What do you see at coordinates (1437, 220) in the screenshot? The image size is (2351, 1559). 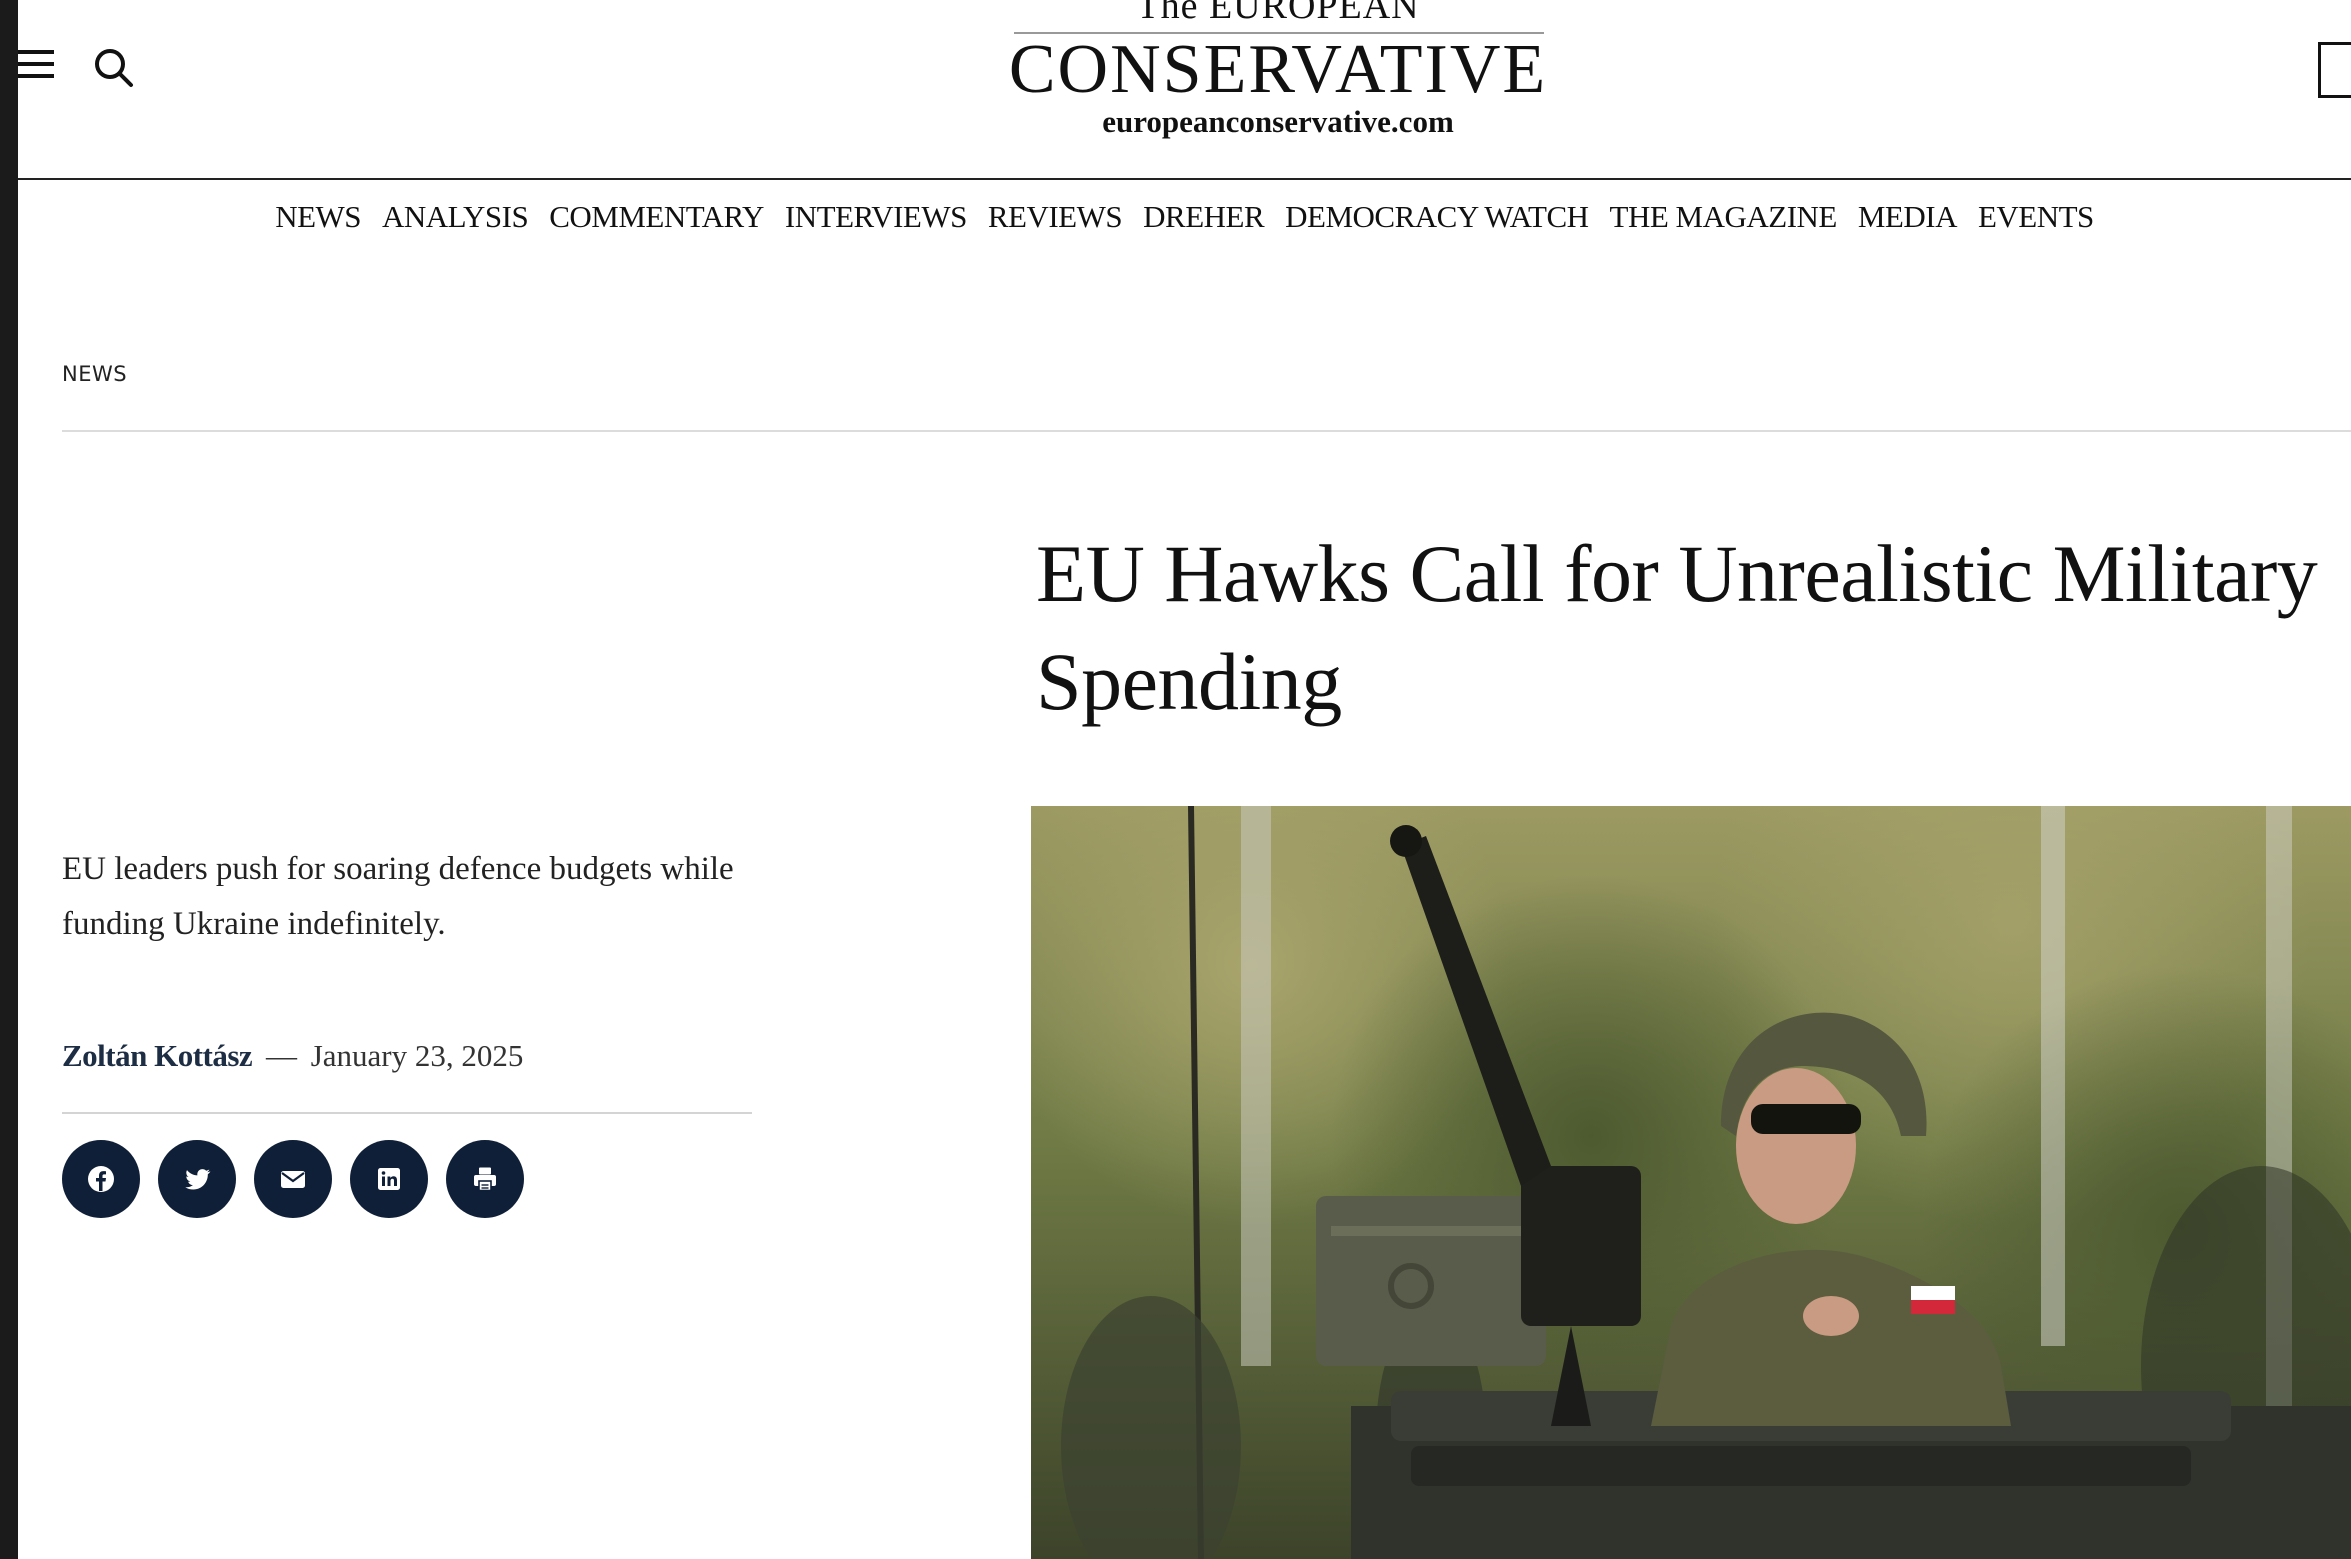 I see `nav-item-democracy-watch: DEMOCRACY WATCH` at bounding box center [1437, 220].